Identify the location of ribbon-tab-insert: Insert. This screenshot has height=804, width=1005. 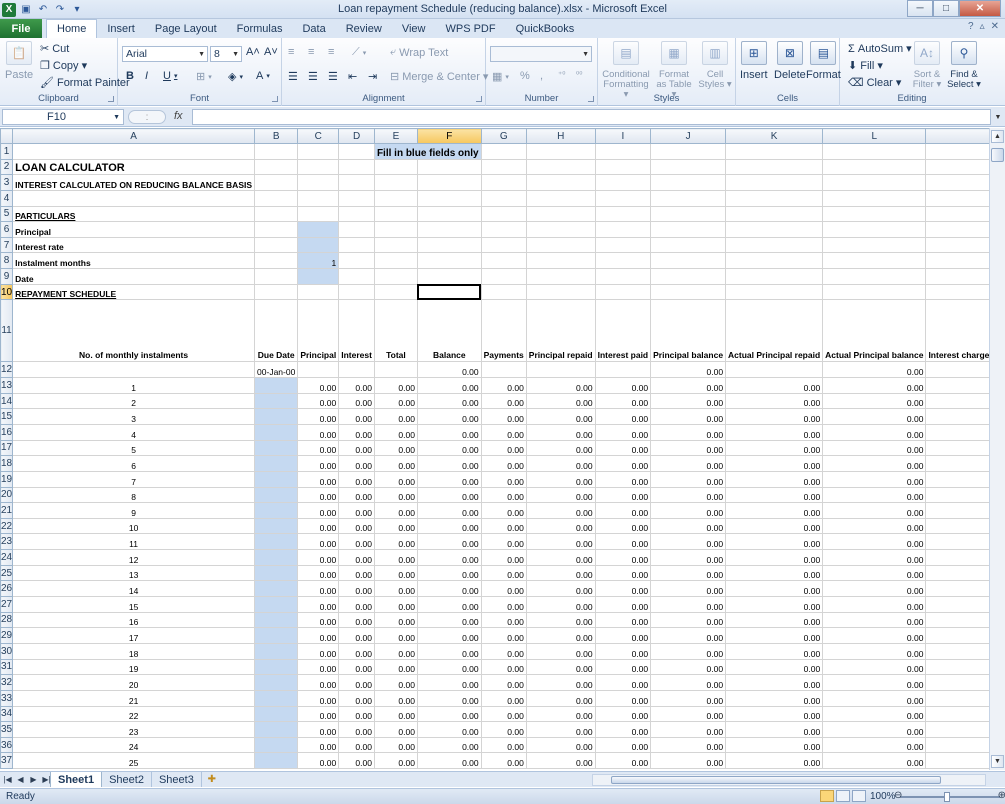
(121, 28).